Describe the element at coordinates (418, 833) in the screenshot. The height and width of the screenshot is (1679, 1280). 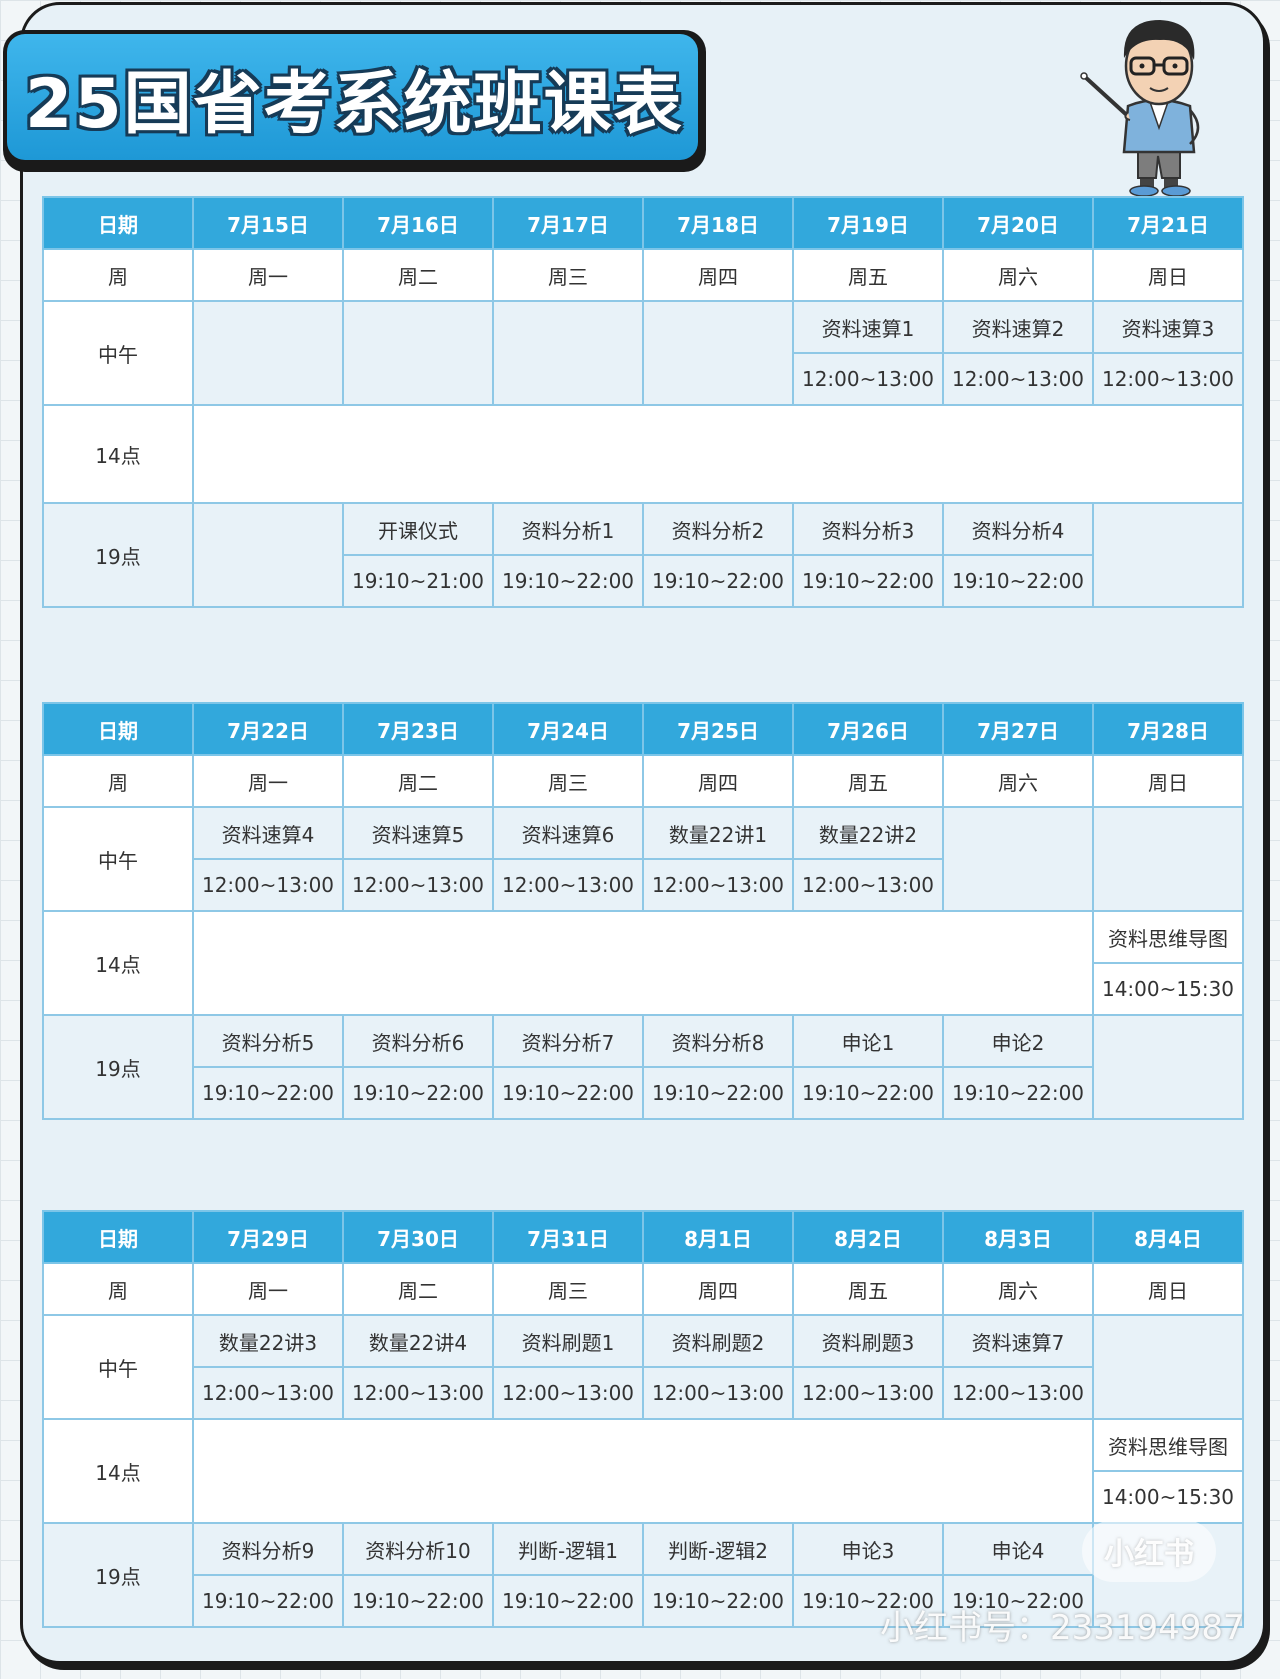
I see `course-name: 资料速算5` at that location.